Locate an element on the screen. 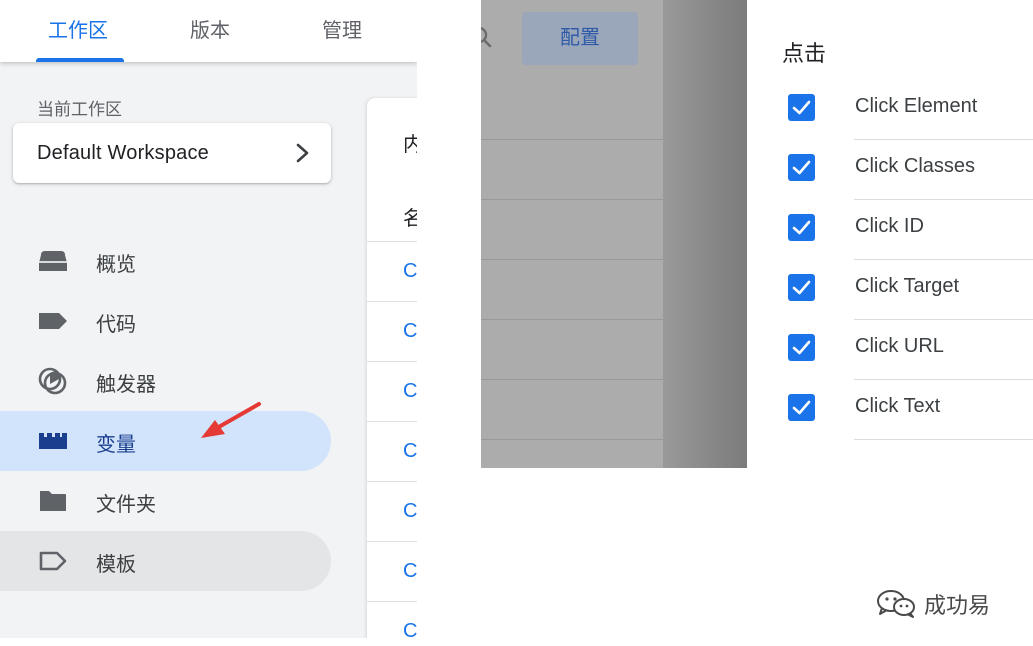 The width and height of the screenshot is (1033, 646). dimmed-list-area: 配置 is located at coordinates (572, 234).